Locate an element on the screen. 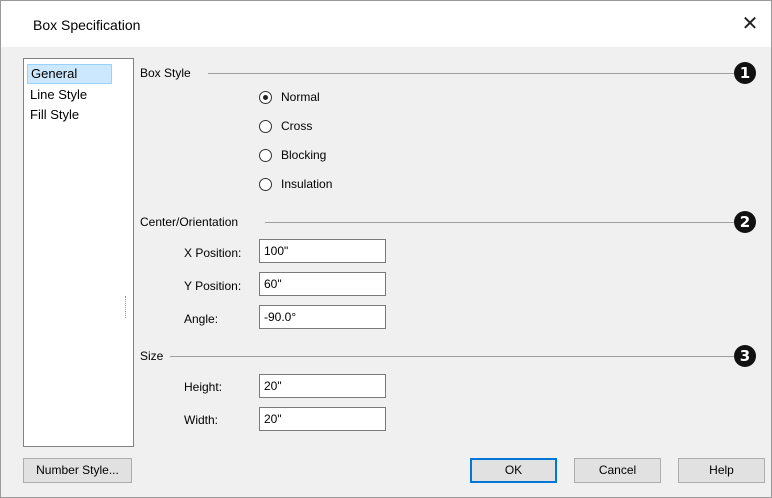  size-divider is located at coordinates (452, 356).